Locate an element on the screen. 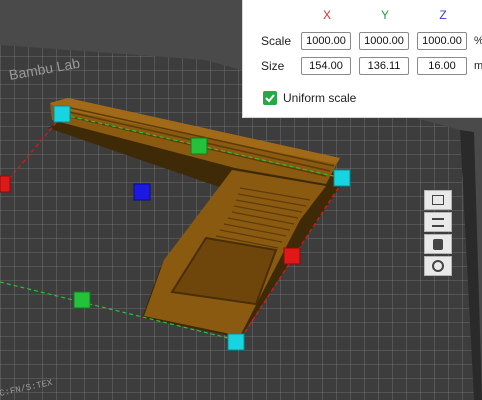  scale-handle-cyan-topright is located at coordinates (342, 178).